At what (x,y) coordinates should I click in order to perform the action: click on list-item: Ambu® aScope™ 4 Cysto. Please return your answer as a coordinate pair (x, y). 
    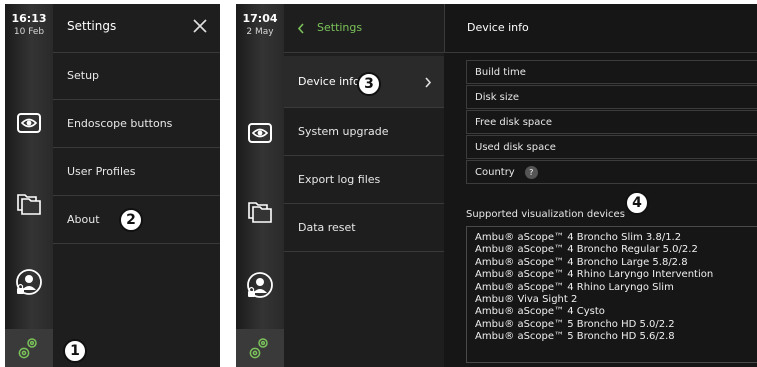
    Looking at the image, I should click on (540, 312).